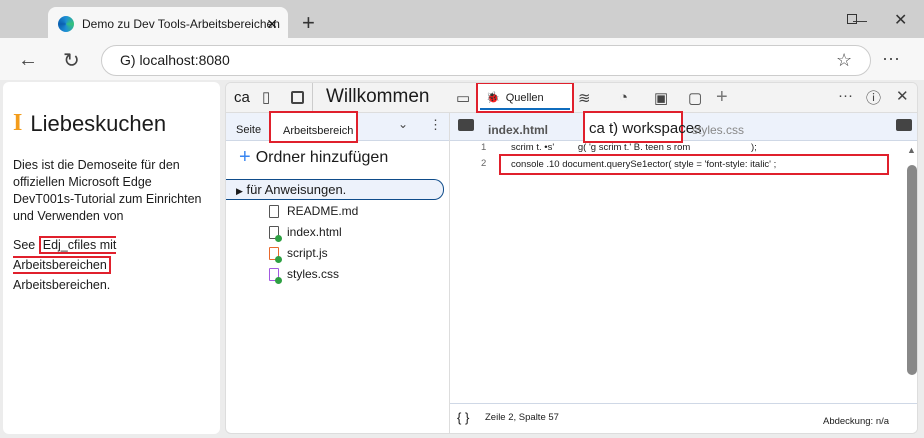  Describe the element at coordinates (856, 421) in the screenshot. I see `coverage-status: Abdeckung: n/a` at that location.